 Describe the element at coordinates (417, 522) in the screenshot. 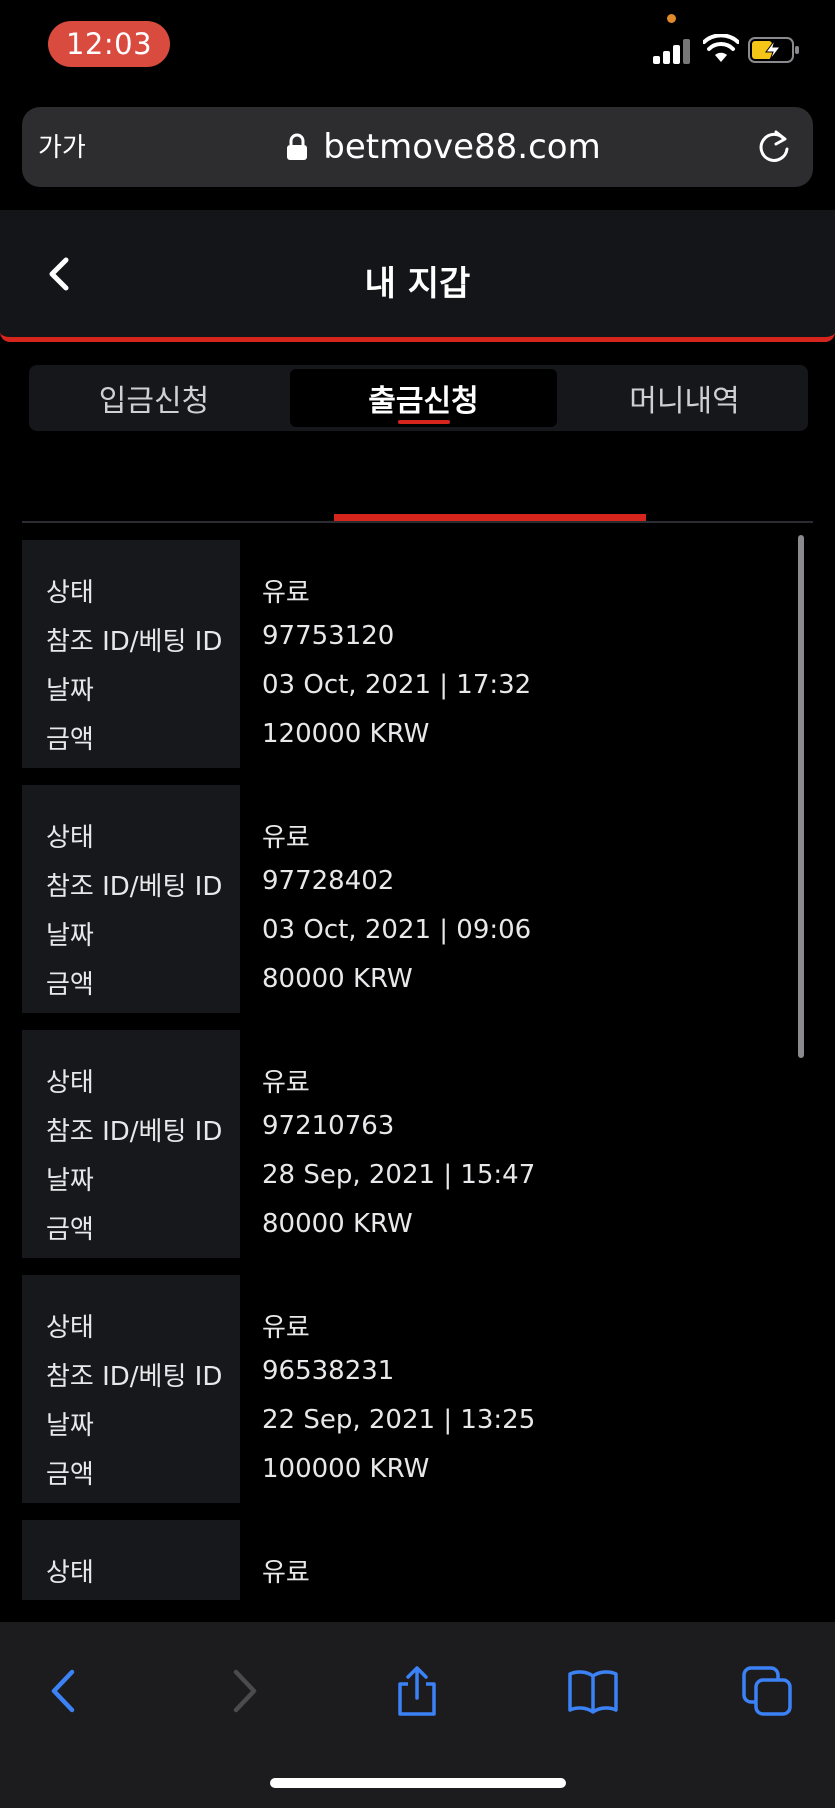

I see `section-divider` at that location.